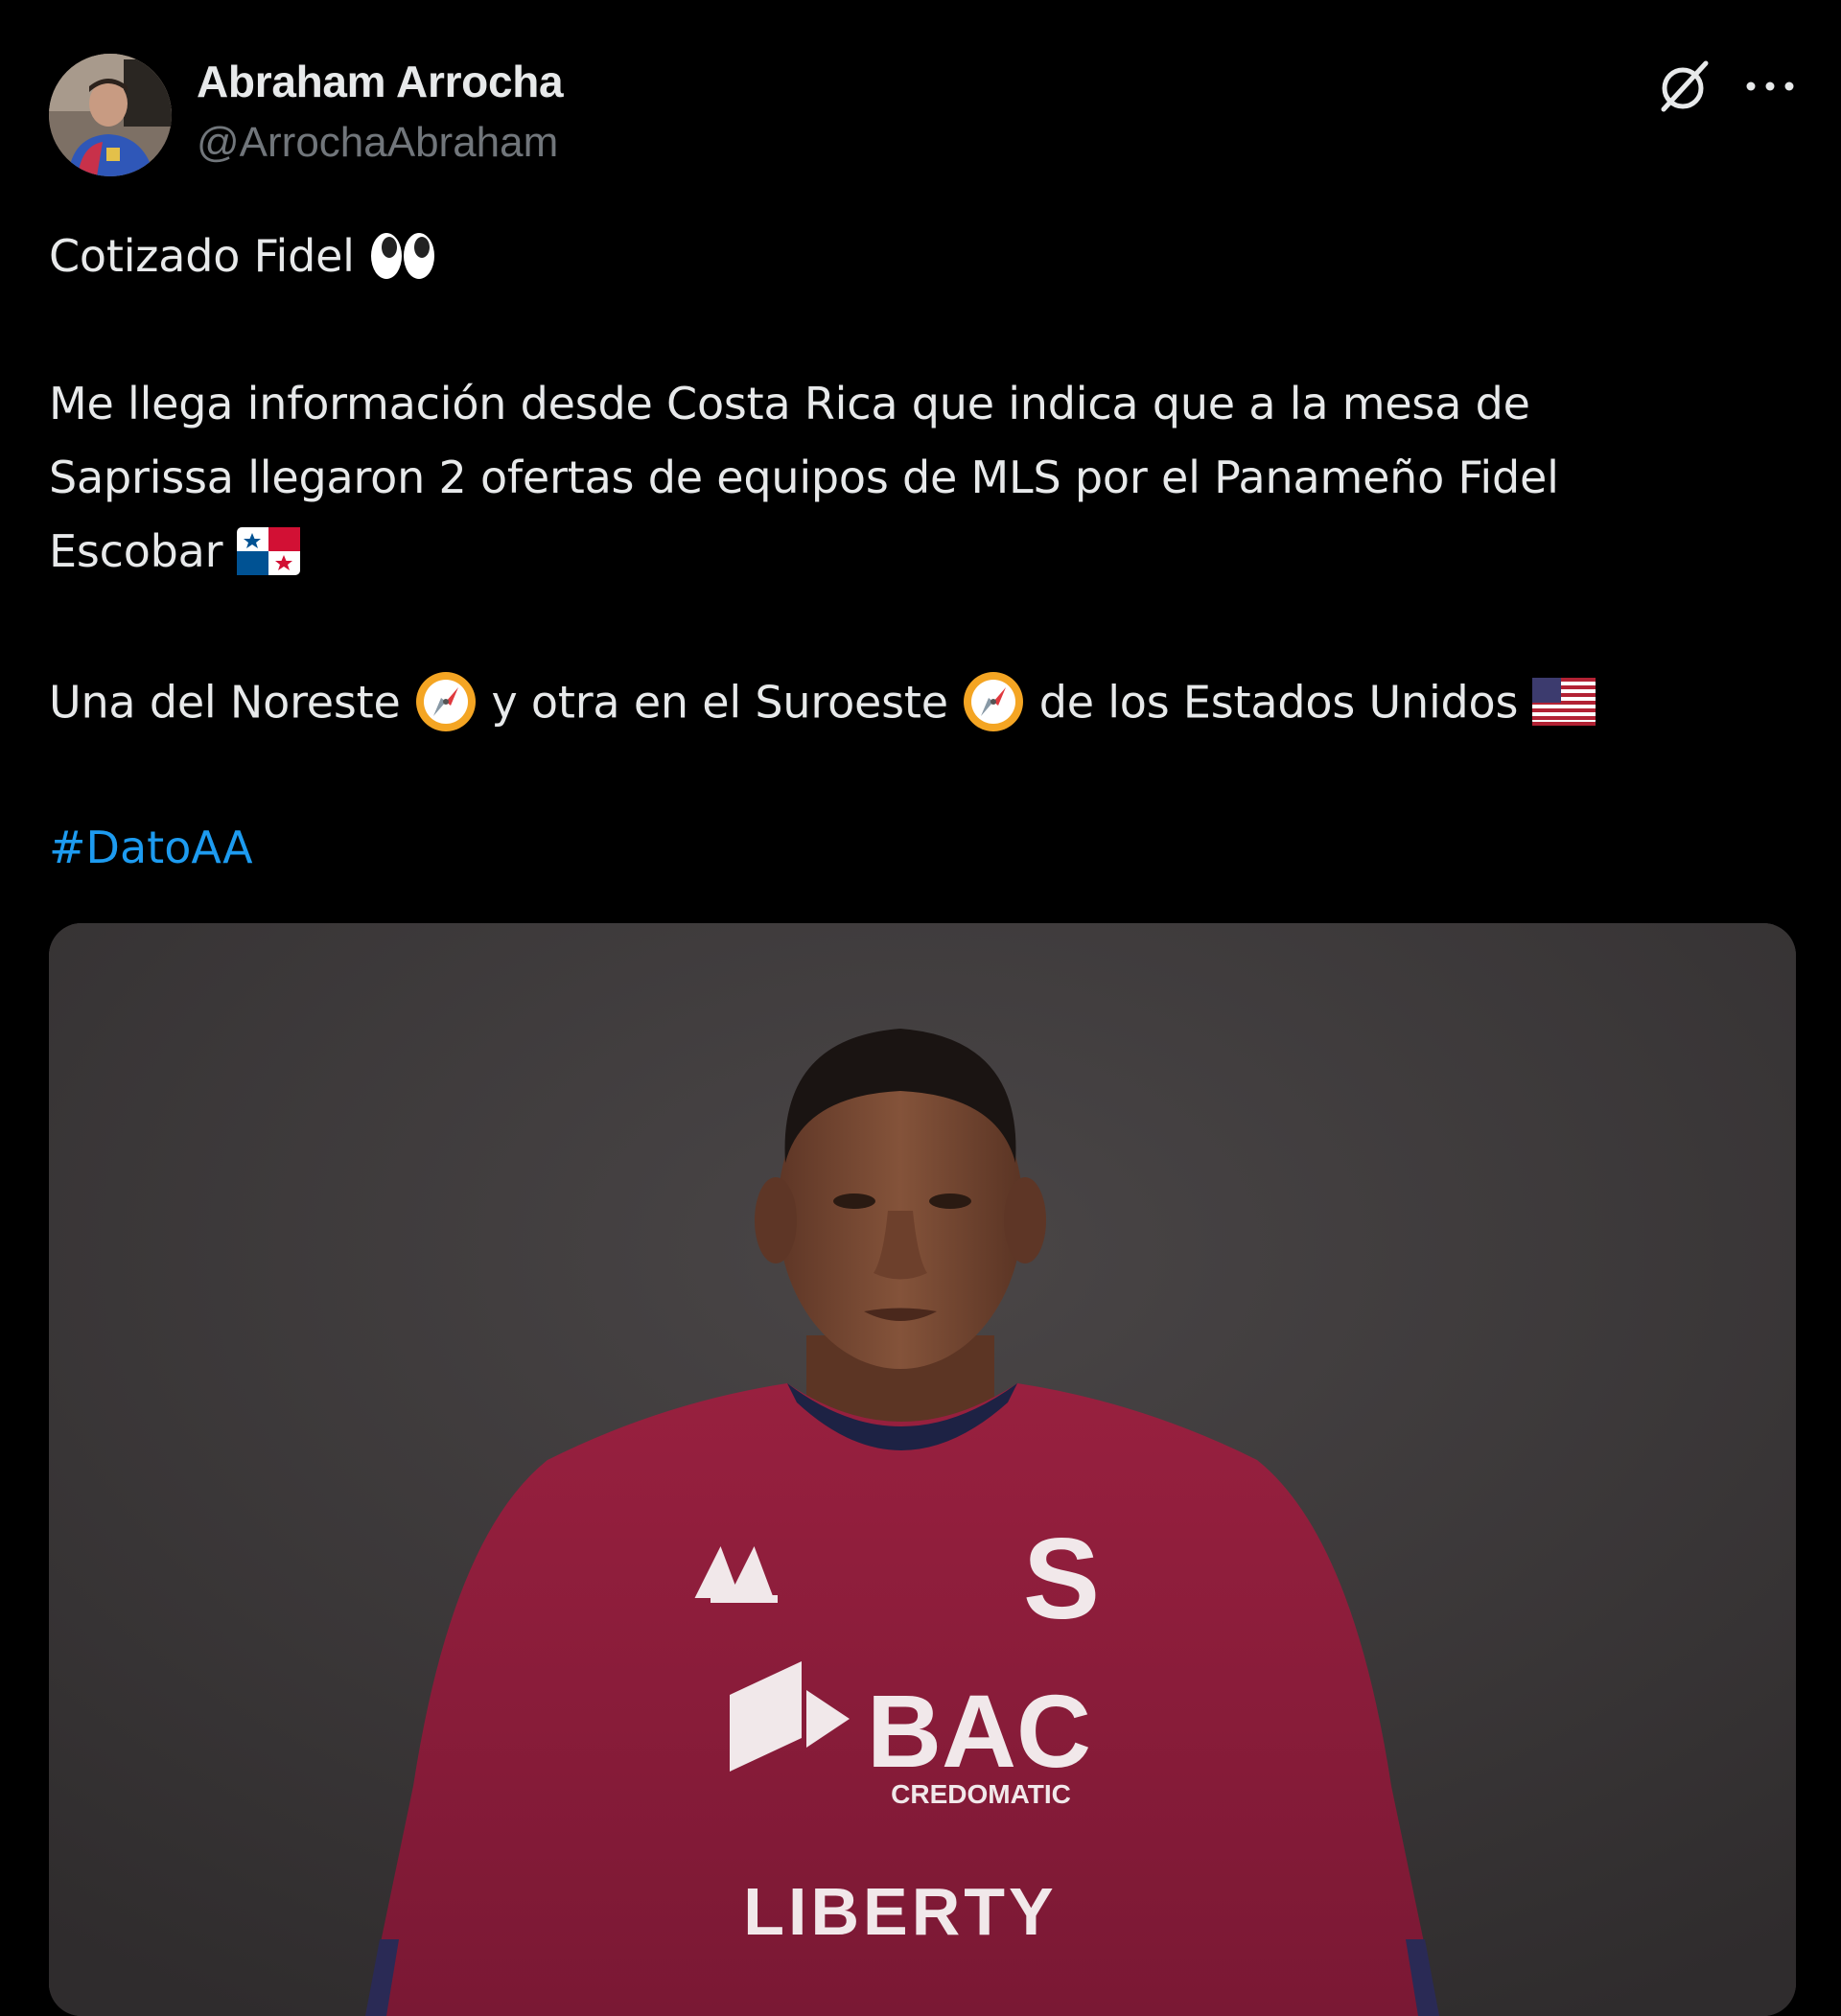 The image size is (1841, 2016). Describe the element at coordinates (268, 550) in the screenshot. I see `flag-panama-icon` at that location.